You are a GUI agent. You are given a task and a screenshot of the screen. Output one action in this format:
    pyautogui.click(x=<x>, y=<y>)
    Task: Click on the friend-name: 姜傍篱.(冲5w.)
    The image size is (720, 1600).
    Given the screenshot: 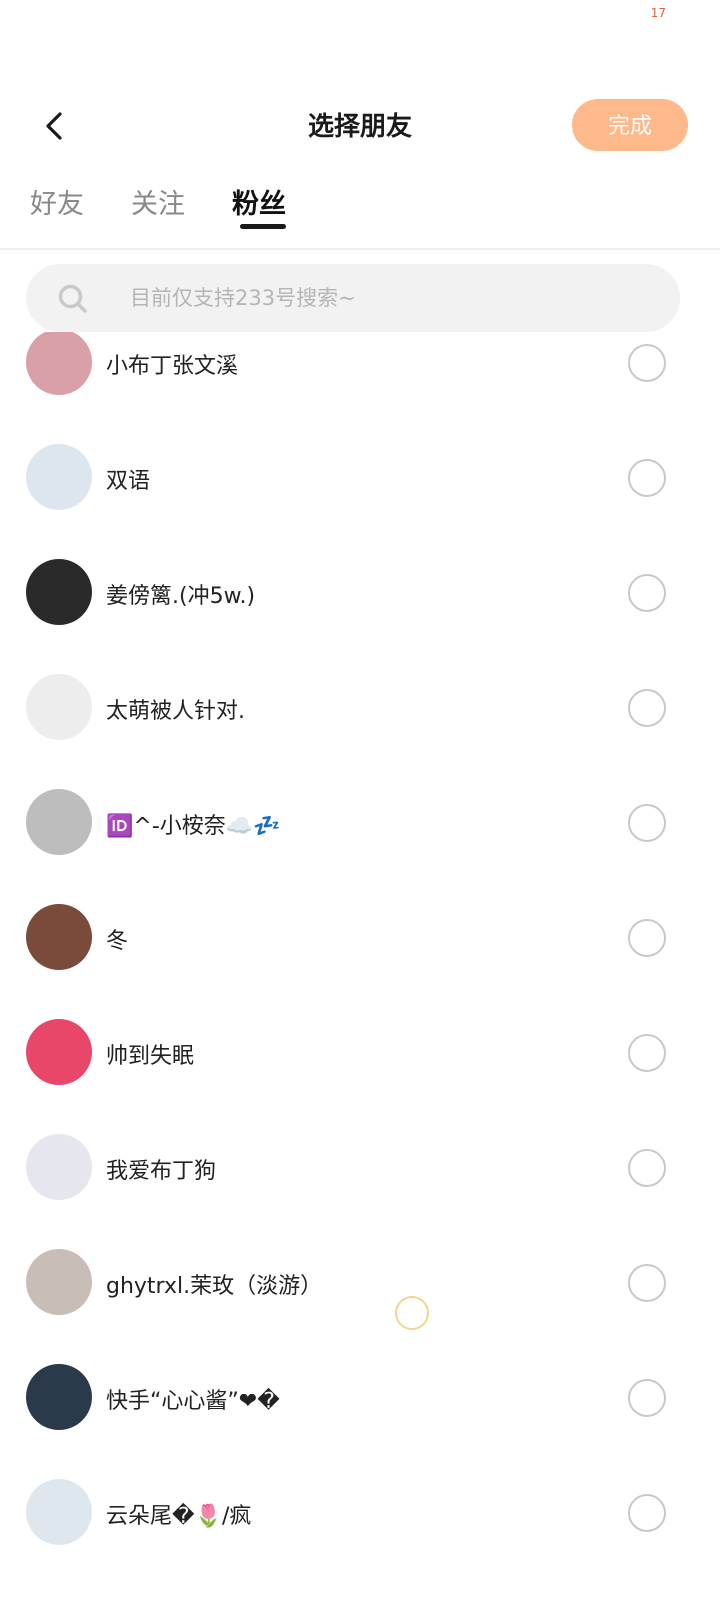 What is the action you would take?
    pyautogui.click(x=181, y=596)
    